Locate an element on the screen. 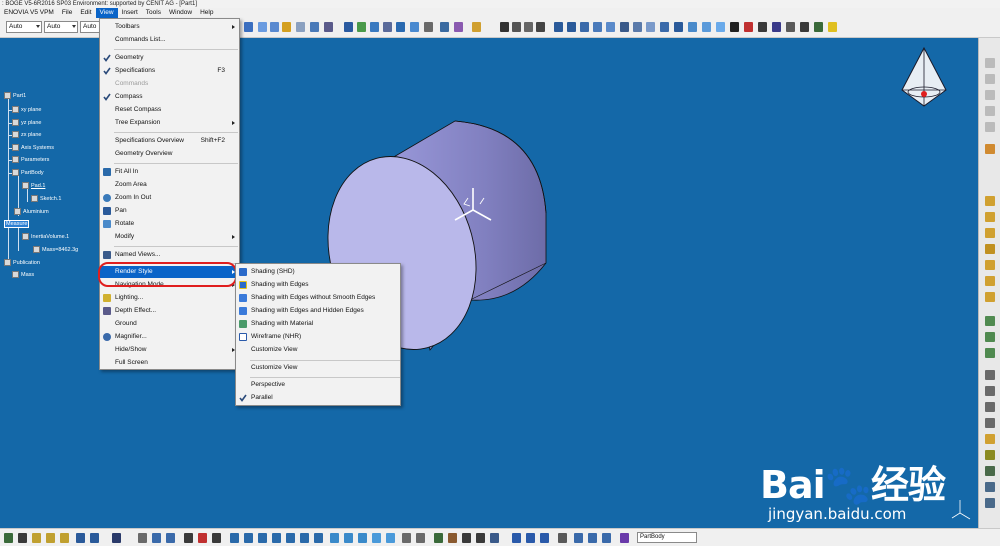 The height and width of the screenshot is (546, 1000). tree-item-partbody: PartBody is located at coordinates (28, 172).